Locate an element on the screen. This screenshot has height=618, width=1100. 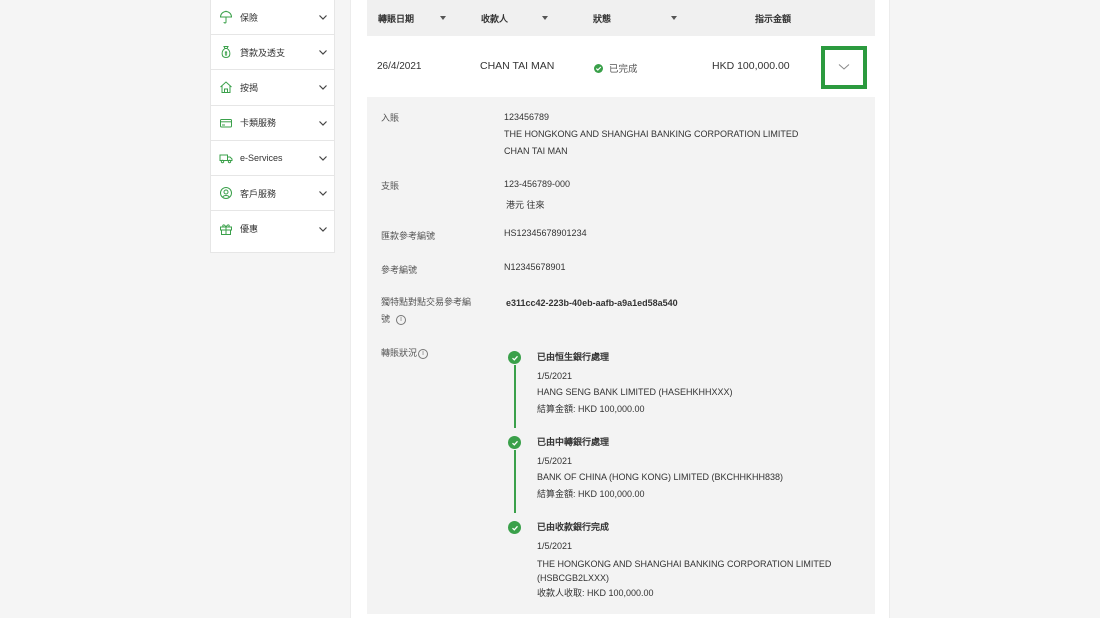
debit-account-type: 港元 往來 is located at coordinates (525, 205).